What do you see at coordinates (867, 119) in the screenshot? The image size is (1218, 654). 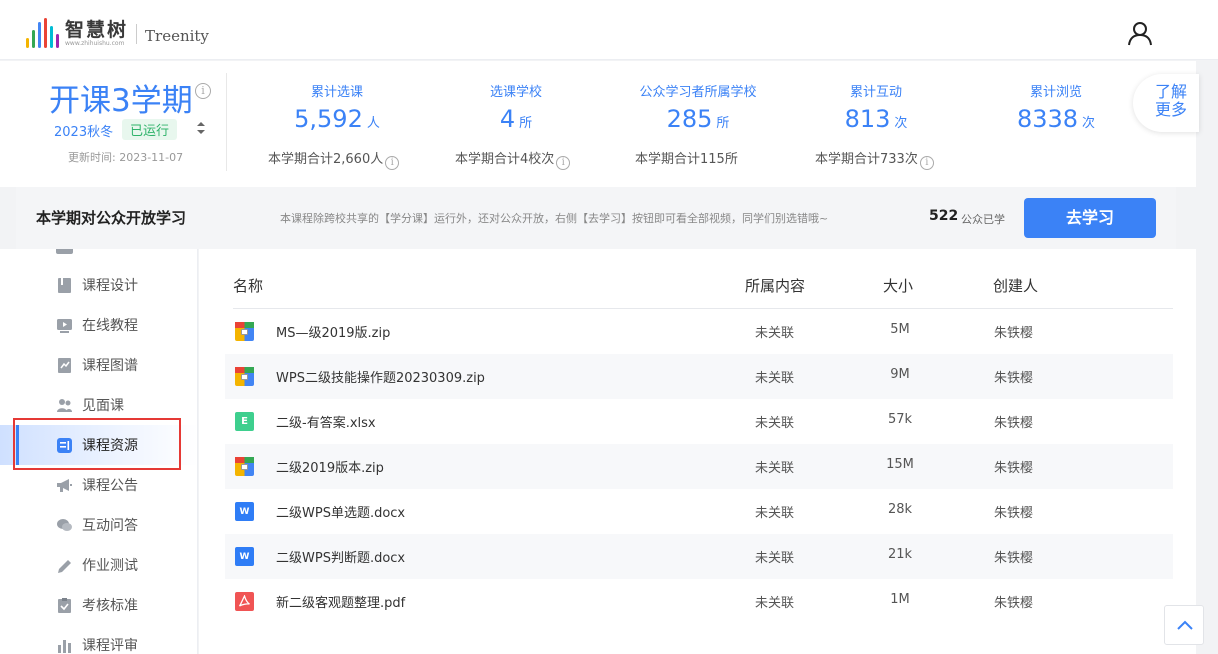 I see `stat-value: 813` at bounding box center [867, 119].